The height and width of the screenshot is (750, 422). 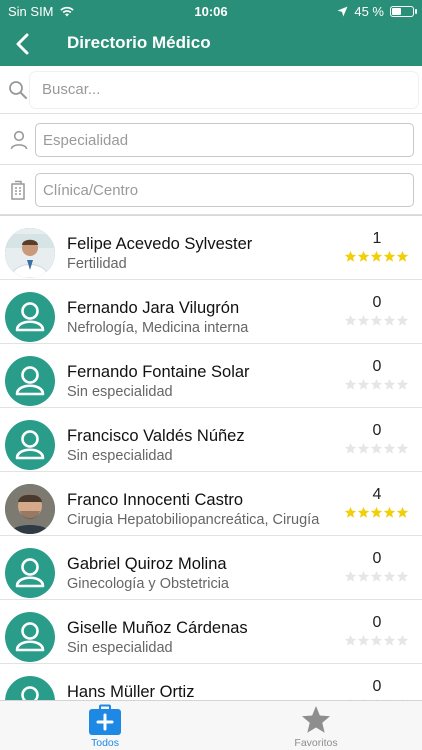 What do you see at coordinates (131, 691) in the screenshot?
I see `doctor-name: Hans Müller Ortiz` at bounding box center [131, 691].